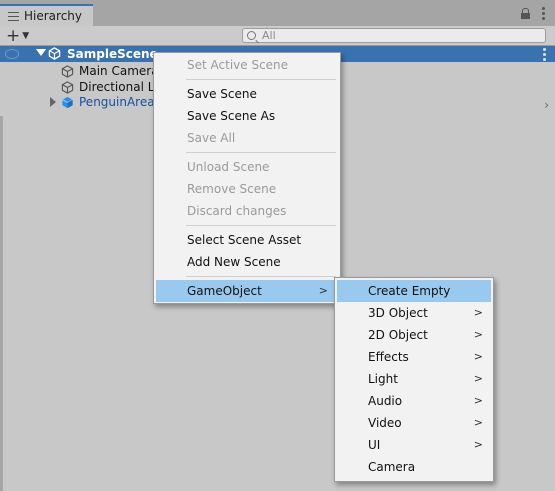 The image size is (555, 491). I want to click on scene-options-icon, so click(544, 54).